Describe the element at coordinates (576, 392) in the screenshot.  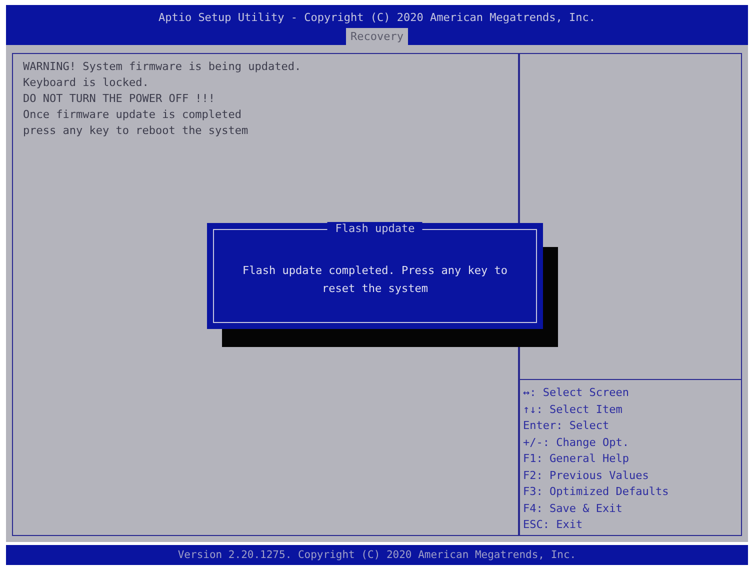
I see `help-text: ↔: Select Screen` at that location.